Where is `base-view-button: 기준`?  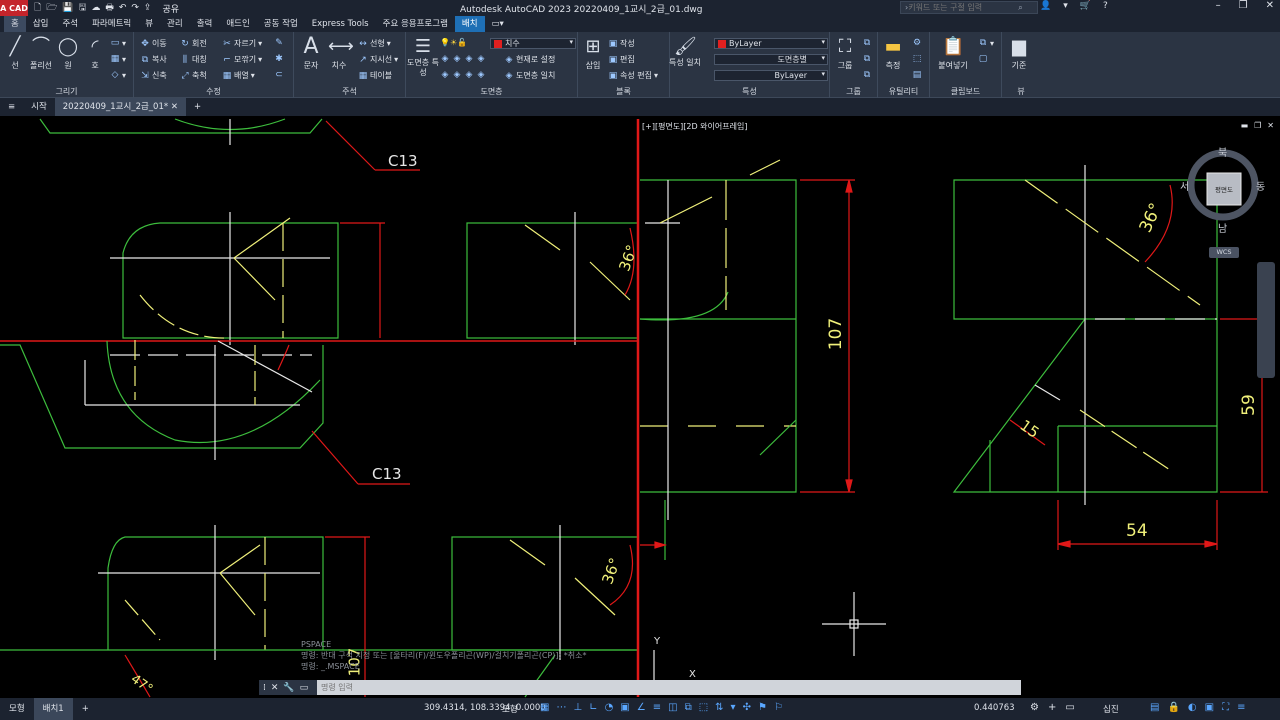
base-view-button: 기준 is located at coordinates (1019, 65).